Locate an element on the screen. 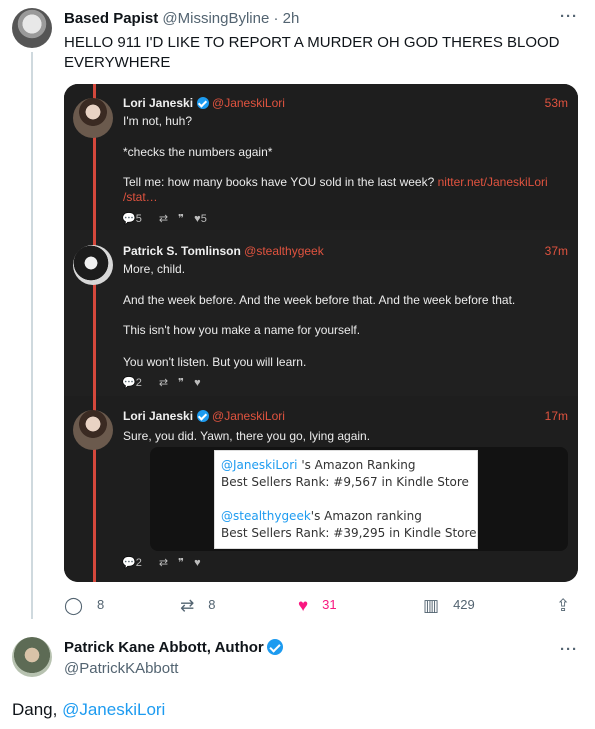 The image size is (595, 729). reply-icon: ◯ is located at coordinates (74, 605).